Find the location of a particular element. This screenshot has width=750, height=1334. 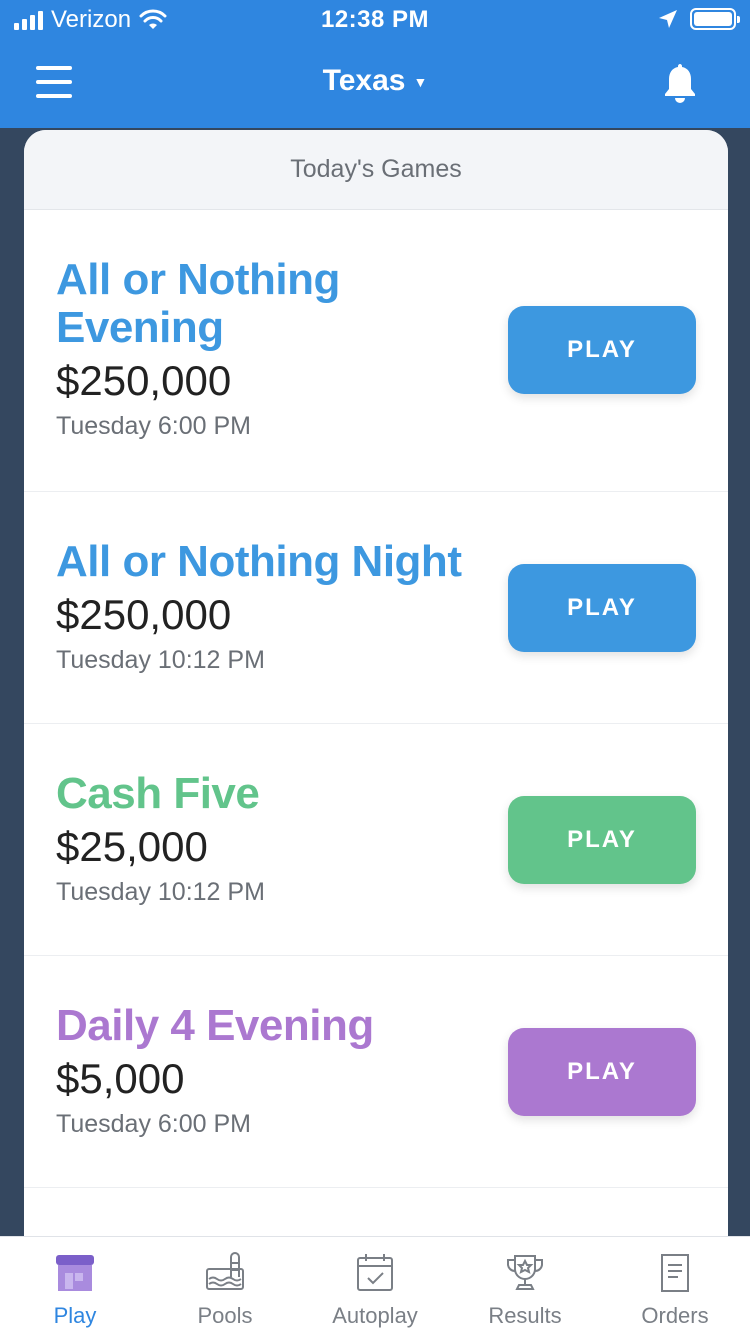

trophy-icon is located at coordinates (525, 1272).